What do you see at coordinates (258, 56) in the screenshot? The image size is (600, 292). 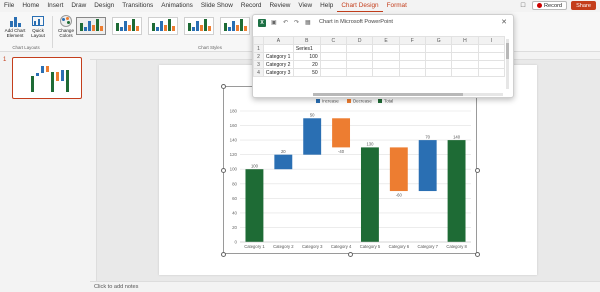 I see `row-header: 2` at bounding box center [258, 56].